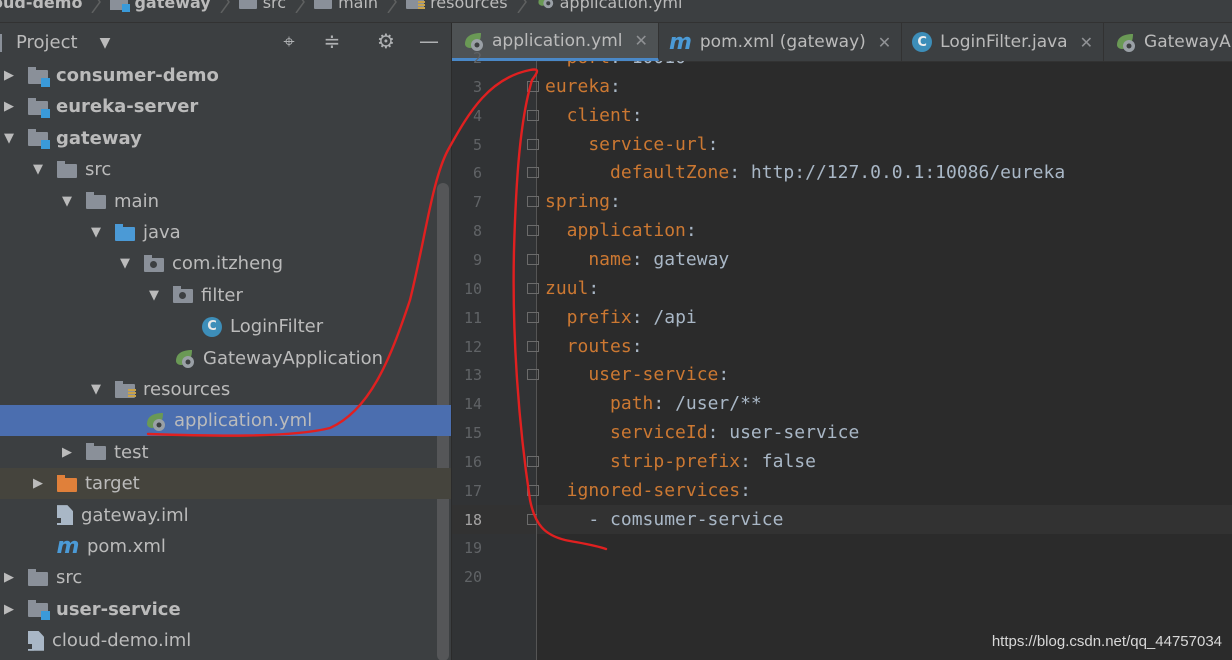 This screenshot has height=660, width=1232. Describe the element at coordinates (225, 326) in the screenshot. I see `tree-item: C LoginFilter` at that location.